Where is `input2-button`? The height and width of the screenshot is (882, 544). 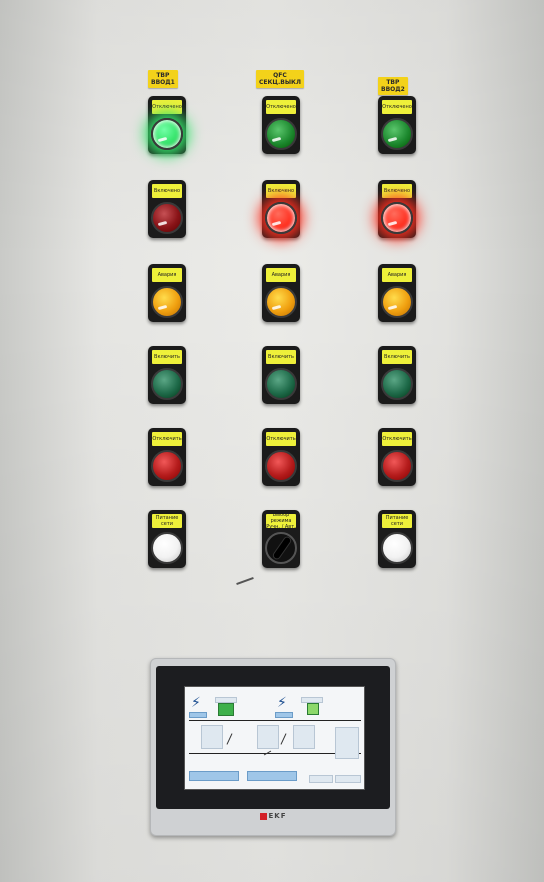 input2-button is located at coordinates (284, 715).